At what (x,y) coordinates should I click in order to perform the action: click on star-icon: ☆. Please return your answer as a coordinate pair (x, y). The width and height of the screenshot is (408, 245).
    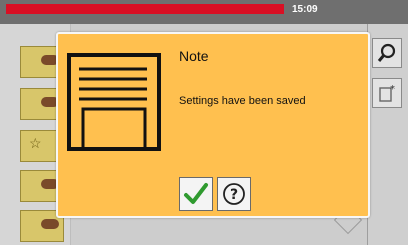
    Looking at the image, I should click on (35, 143).